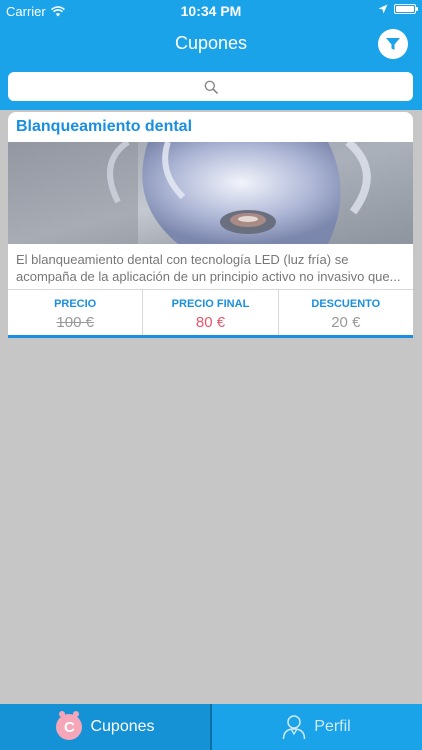 The width and height of the screenshot is (422, 750). What do you see at coordinates (383, 9) in the screenshot?
I see `location-arrow-icon` at bounding box center [383, 9].